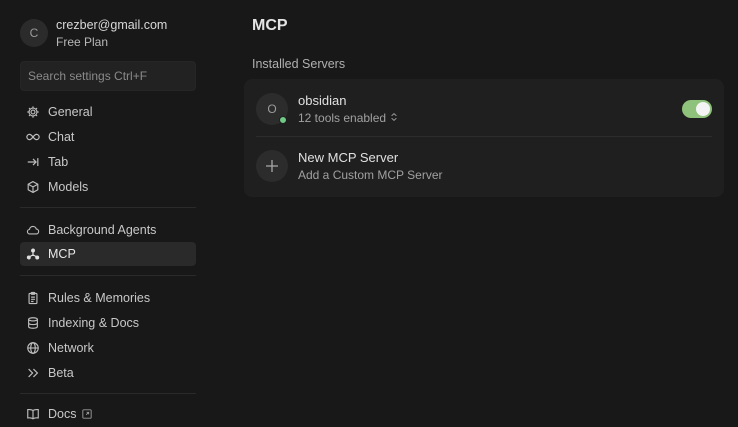 Image resolution: width=738 pixels, height=427 pixels. I want to click on cube-icon, so click(33, 187).